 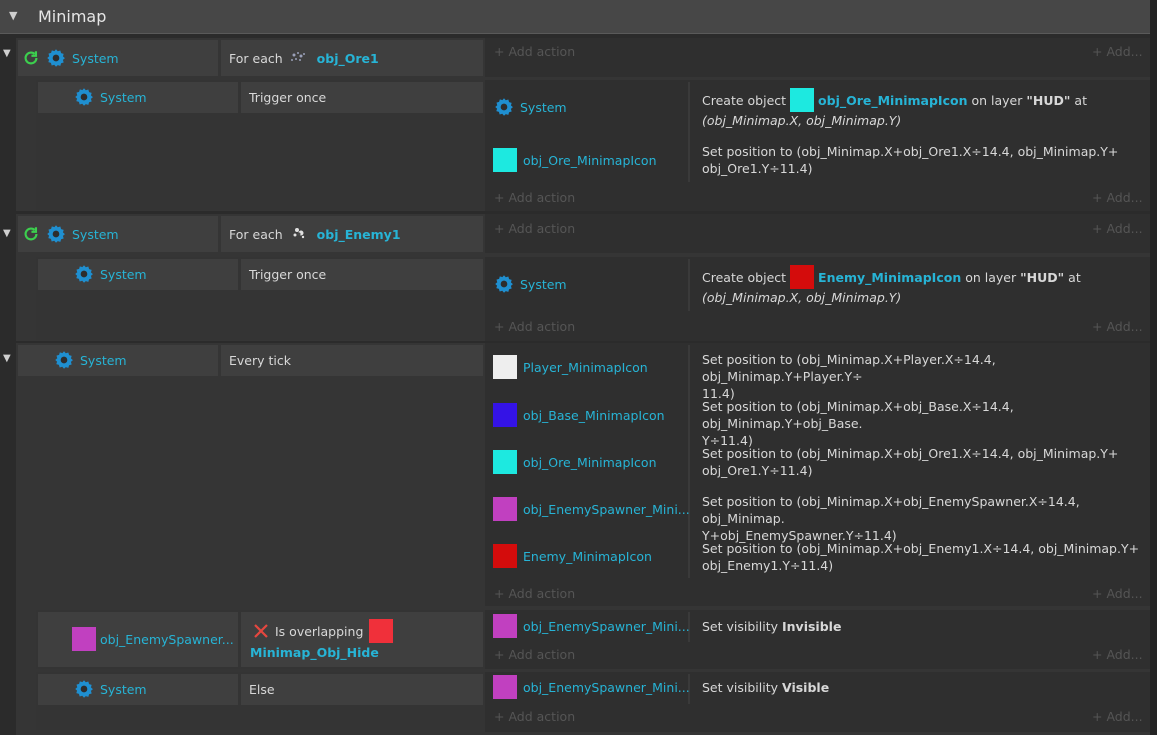 What do you see at coordinates (1153, 367) in the screenshot?
I see `scrollbar` at bounding box center [1153, 367].